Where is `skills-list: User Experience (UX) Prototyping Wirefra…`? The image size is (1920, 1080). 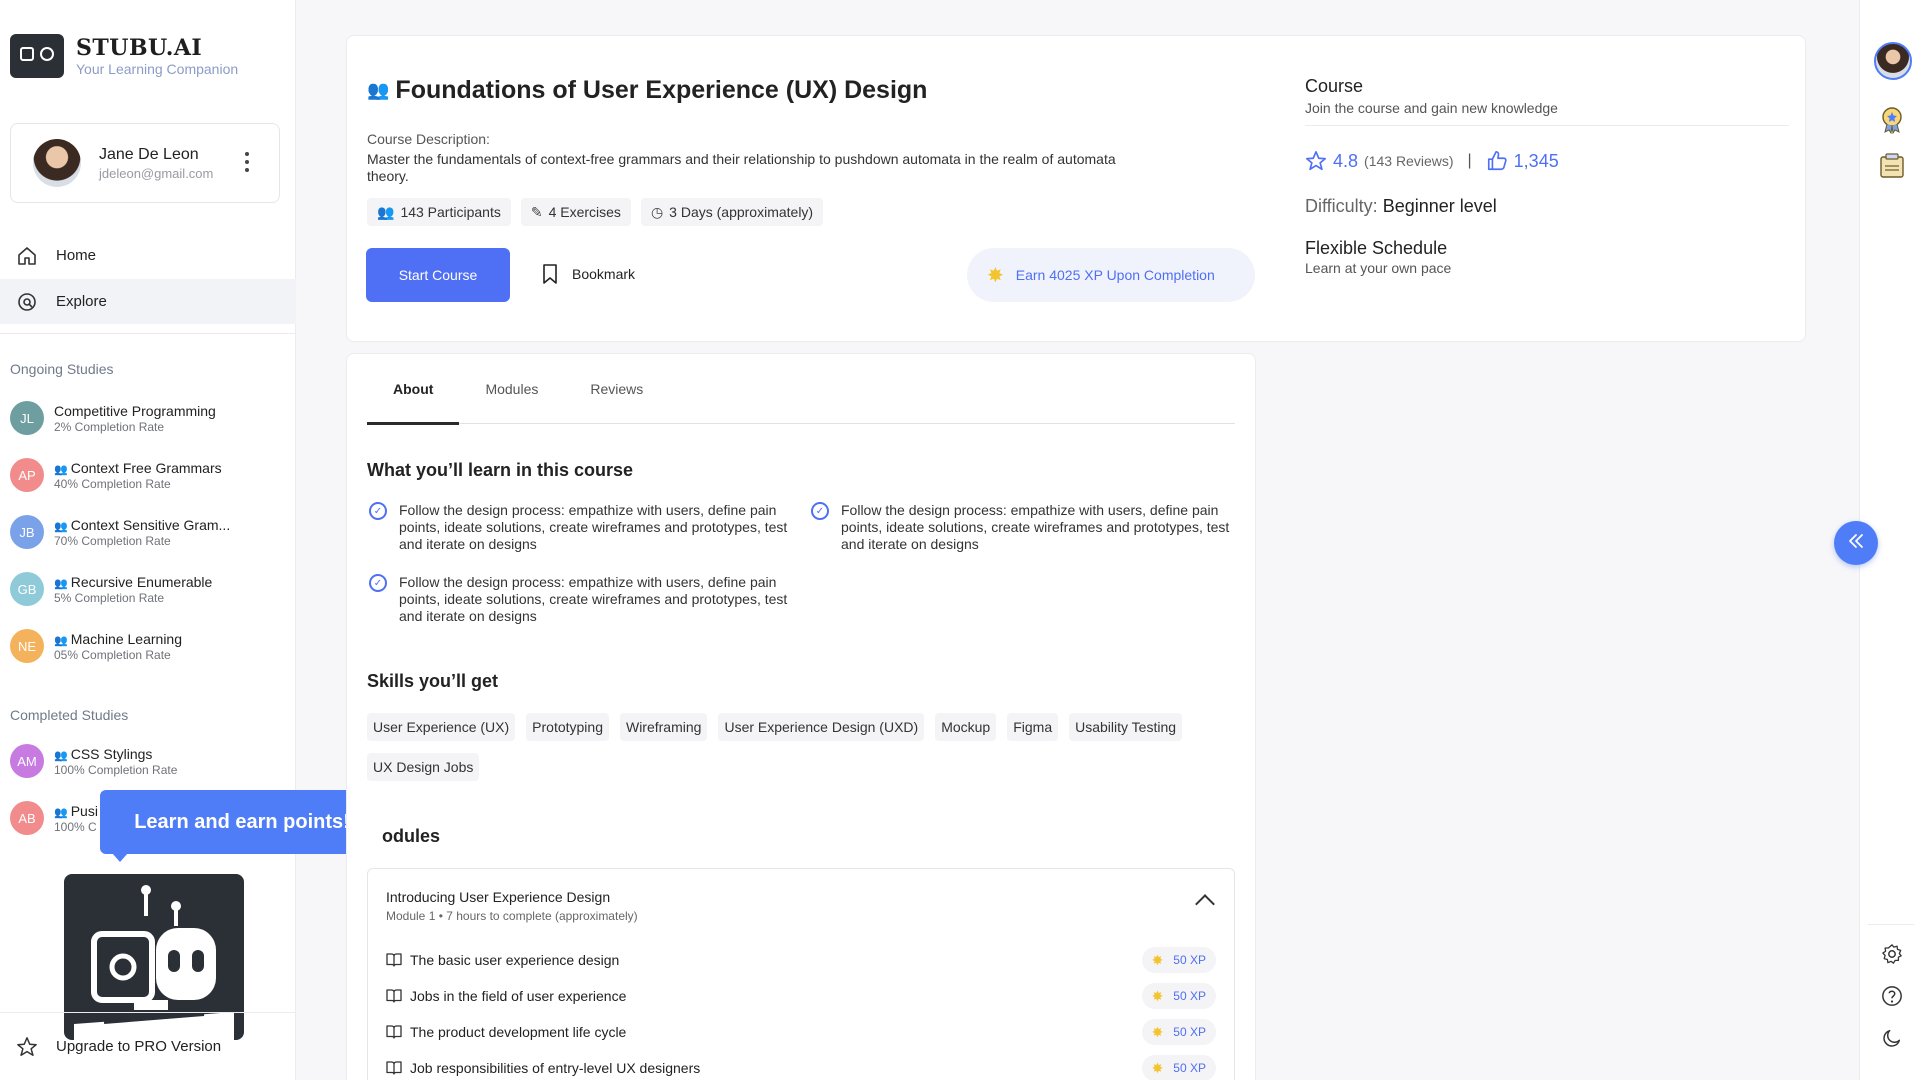 skills-list: User Experience (UX) Prototyping Wirefra… is located at coordinates (797, 747).